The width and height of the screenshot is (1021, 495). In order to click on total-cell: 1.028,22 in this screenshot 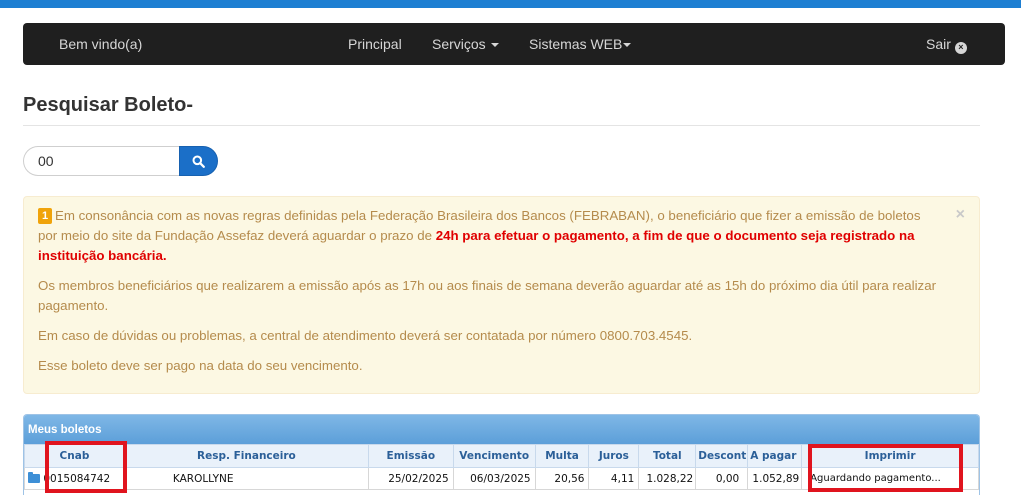, I will do `click(667, 478)`.